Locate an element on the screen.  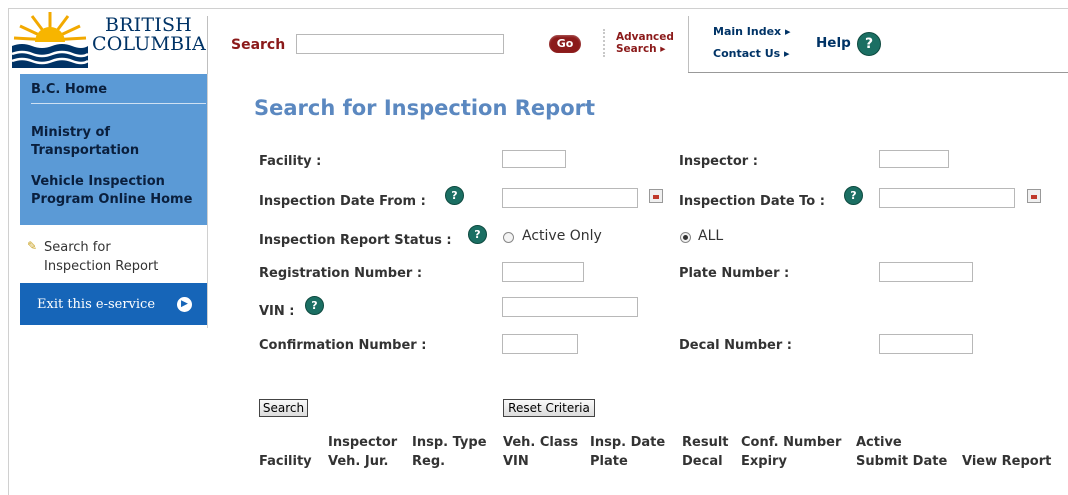
advanced-search-line-1: Advanced is located at coordinates (645, 37).